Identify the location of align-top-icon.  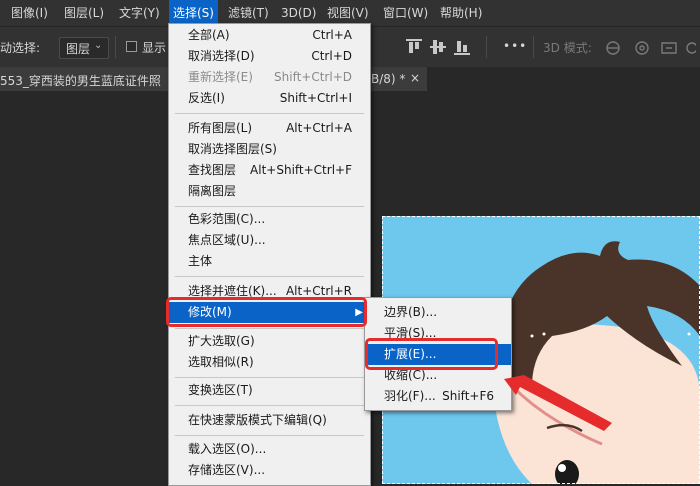
(414, 47).